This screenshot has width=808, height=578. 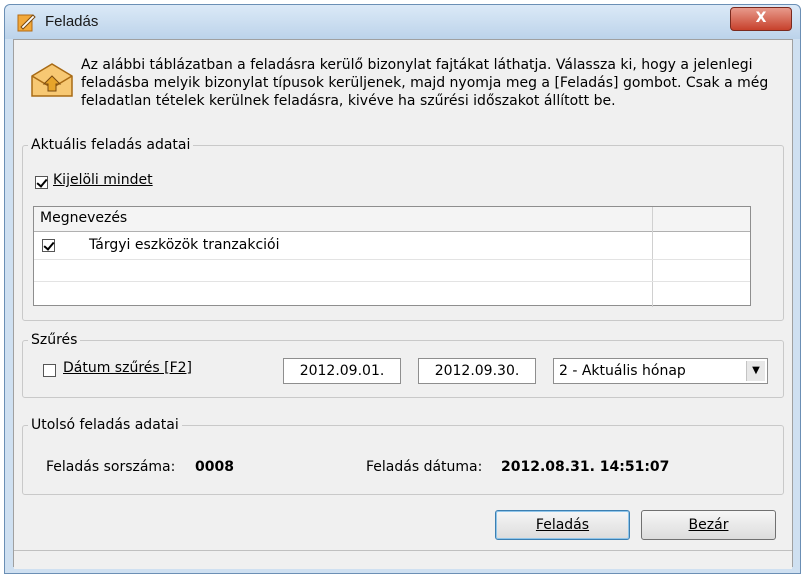 I want to click on submission-number-label: Feladás sorszáma:, so click(x=111, y=467).